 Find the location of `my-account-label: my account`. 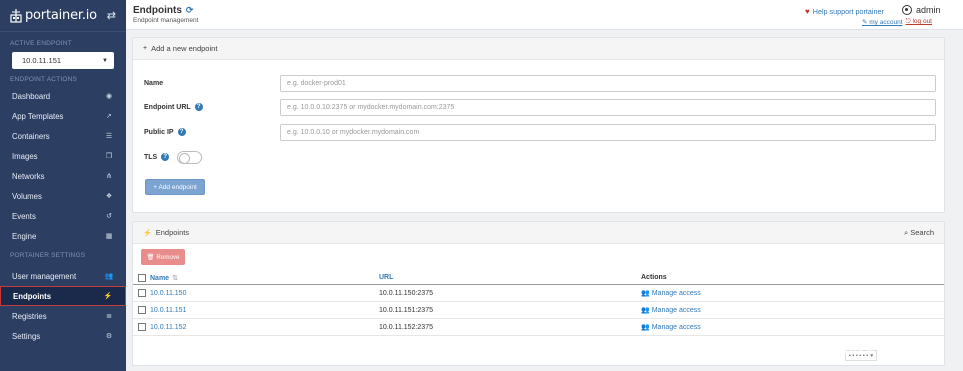

my-account-label: my account is located at coordinates (886, 22).